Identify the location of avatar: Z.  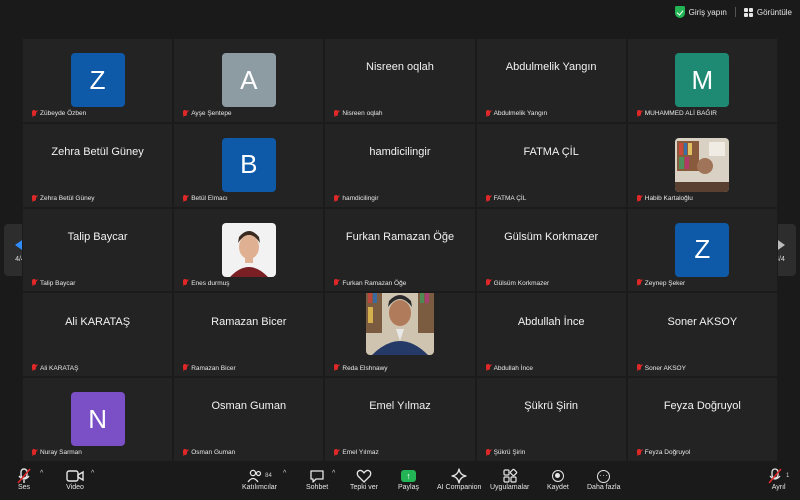
(702, 249).